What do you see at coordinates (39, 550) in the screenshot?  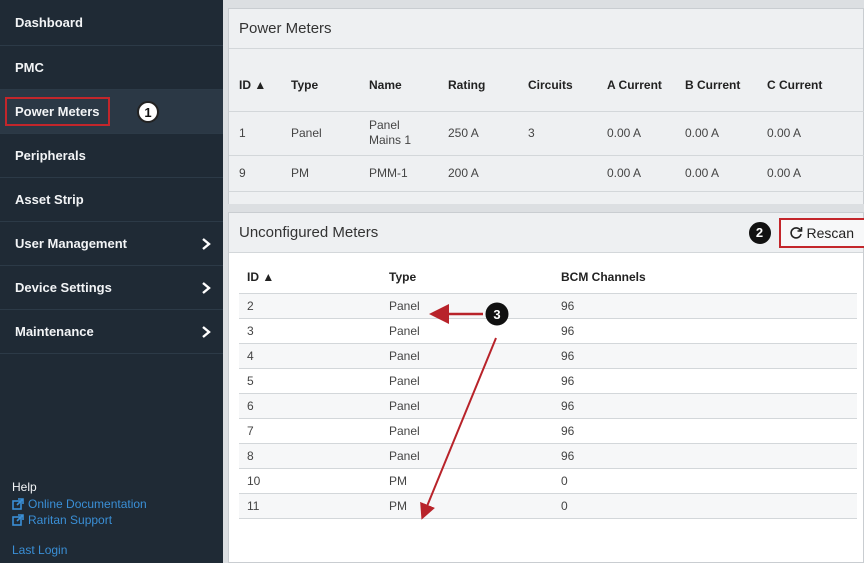 I see `last-login-link: Last Login` at bounding box center [39, 550].